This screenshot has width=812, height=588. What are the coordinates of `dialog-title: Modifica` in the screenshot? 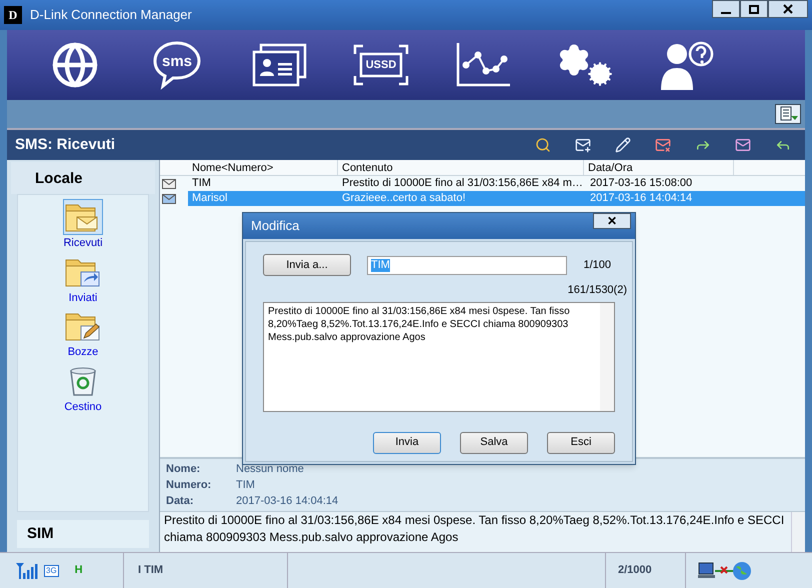 It's located at (275, 226).